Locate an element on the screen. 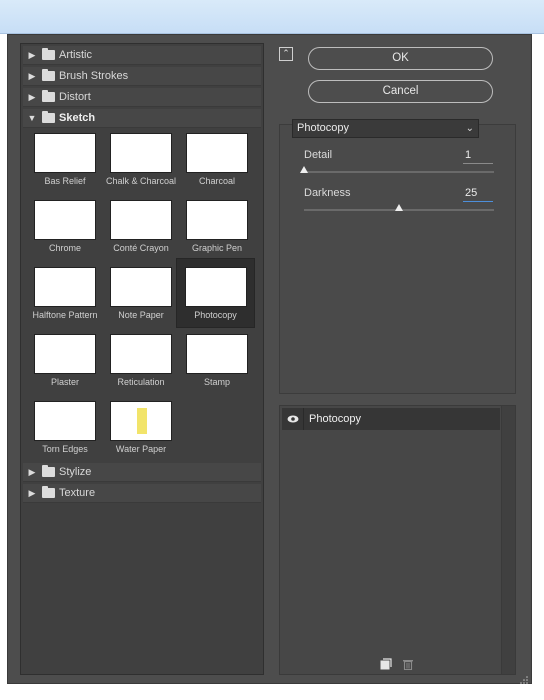 The image size is (544, 700). category-label: Distort is located at coordinates (75, 97).